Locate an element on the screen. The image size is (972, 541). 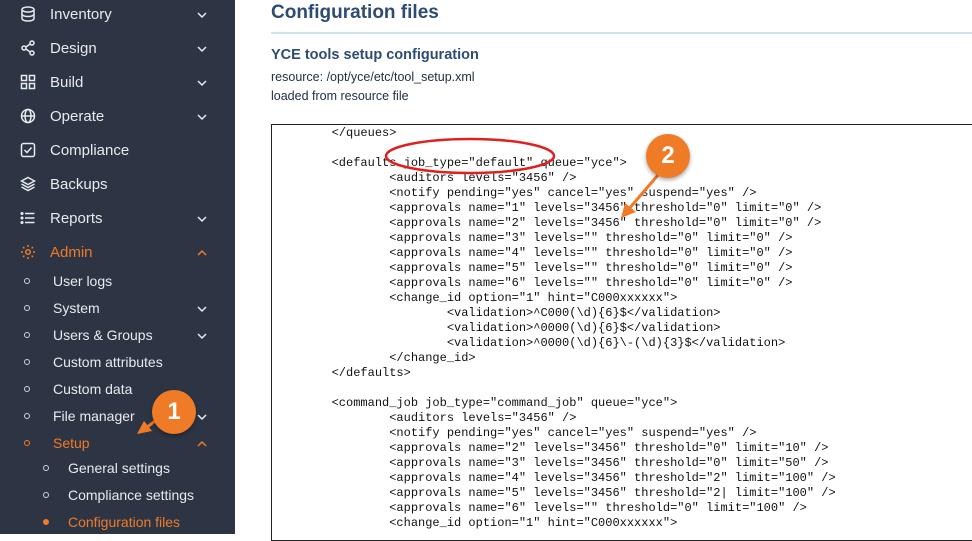
sidebar-item-label: User logs is located at coordinates (83, 280).